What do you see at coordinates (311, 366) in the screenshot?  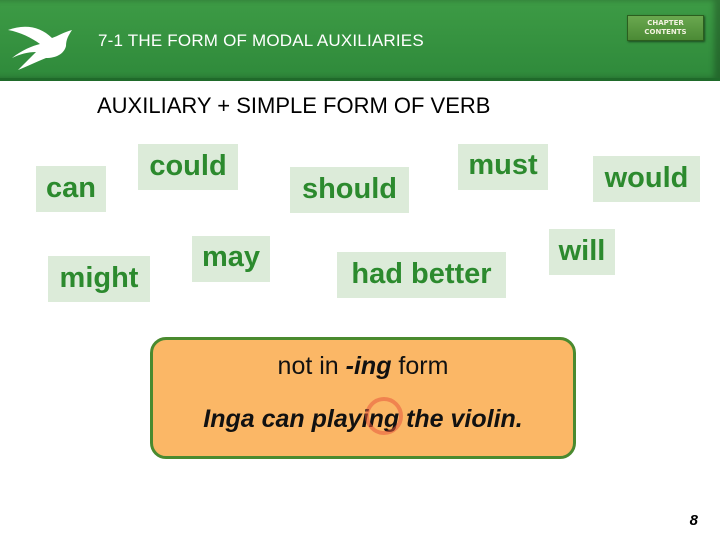 I see `rule-prefix: not in` at bounding box center [311, 366].